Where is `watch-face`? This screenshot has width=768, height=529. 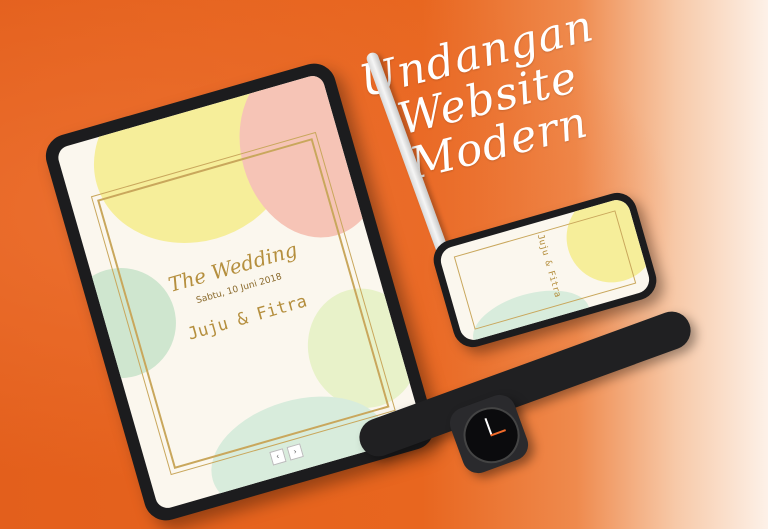 watch-face is located at coordinates (491, 435).